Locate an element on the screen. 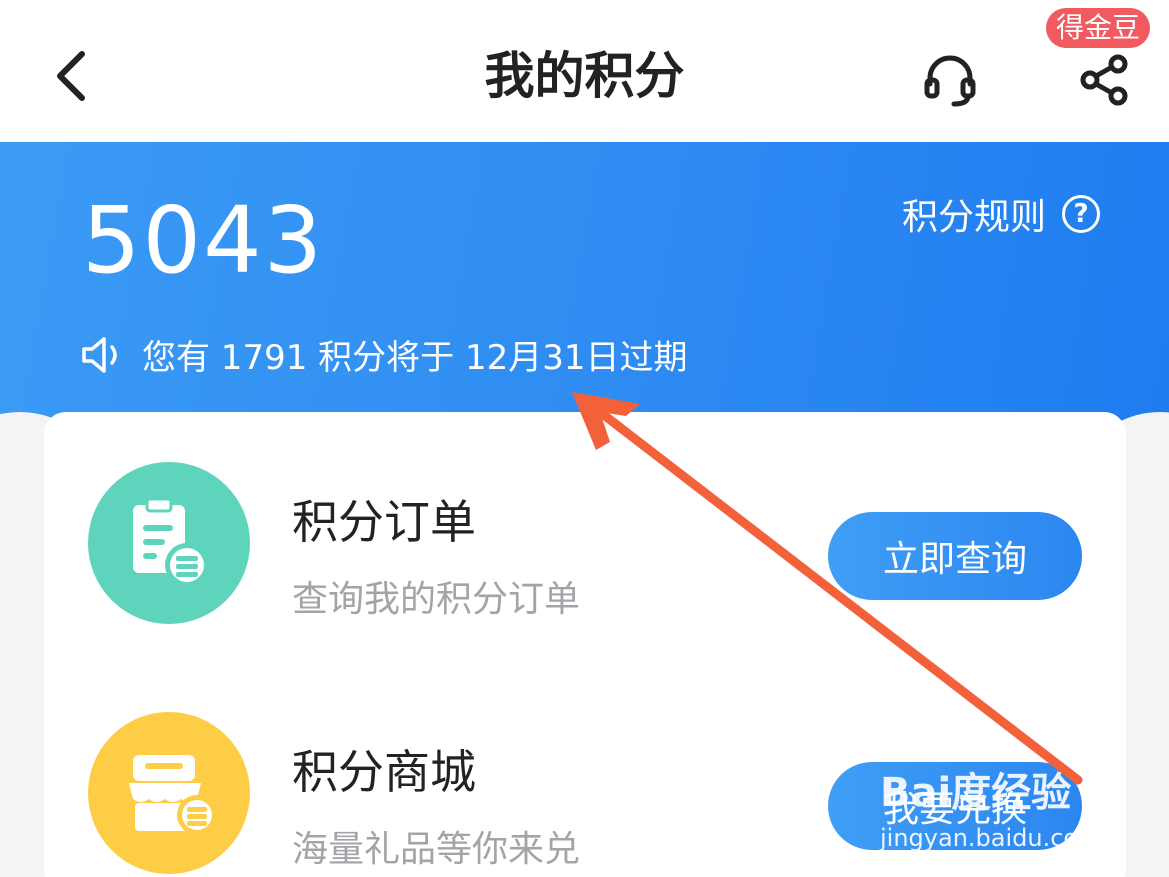  clipboard-coins-icon is located at coordinates (169, 543).